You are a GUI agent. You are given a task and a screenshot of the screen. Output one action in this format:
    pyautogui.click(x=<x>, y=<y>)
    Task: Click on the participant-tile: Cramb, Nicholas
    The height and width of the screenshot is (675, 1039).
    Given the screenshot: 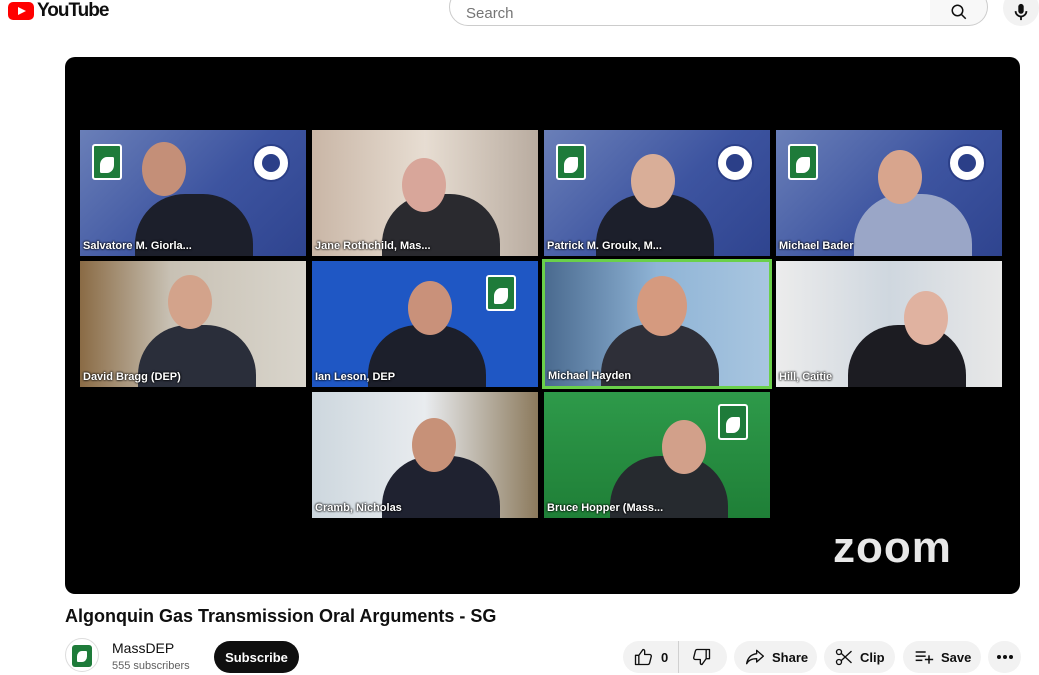 What is the action you would take?
    pyautogui.click(x=425, y=455)
    